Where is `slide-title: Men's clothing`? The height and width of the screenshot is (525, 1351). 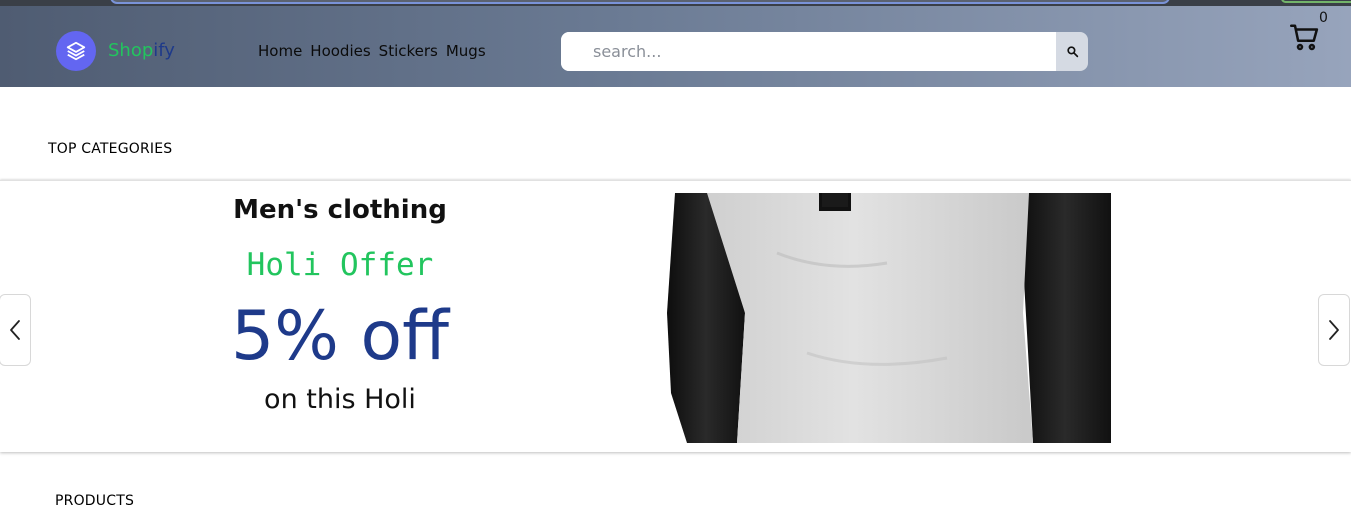 slide-title: Men's clothing is located at coordinates (340, 210).